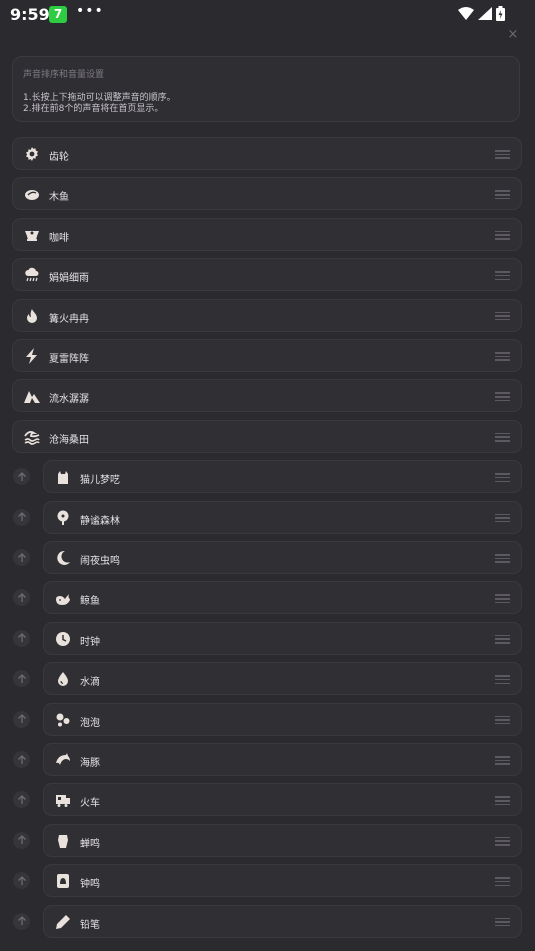 The width and height of the screenshot is (535, 951). What do you see at coordinates (63, 639) in the screenshot?
I see `clock-icon` at bounding box center [63, 639].